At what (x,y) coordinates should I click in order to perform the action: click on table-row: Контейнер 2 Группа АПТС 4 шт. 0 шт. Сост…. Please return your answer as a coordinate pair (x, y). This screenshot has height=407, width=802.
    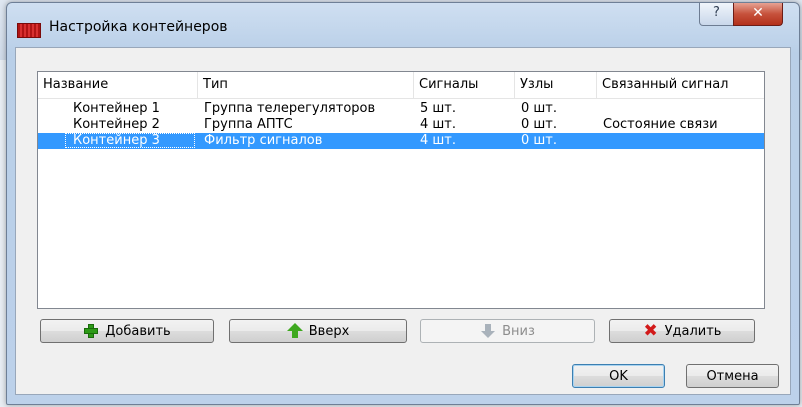
    Looking at the image, I should click on (401, 125).